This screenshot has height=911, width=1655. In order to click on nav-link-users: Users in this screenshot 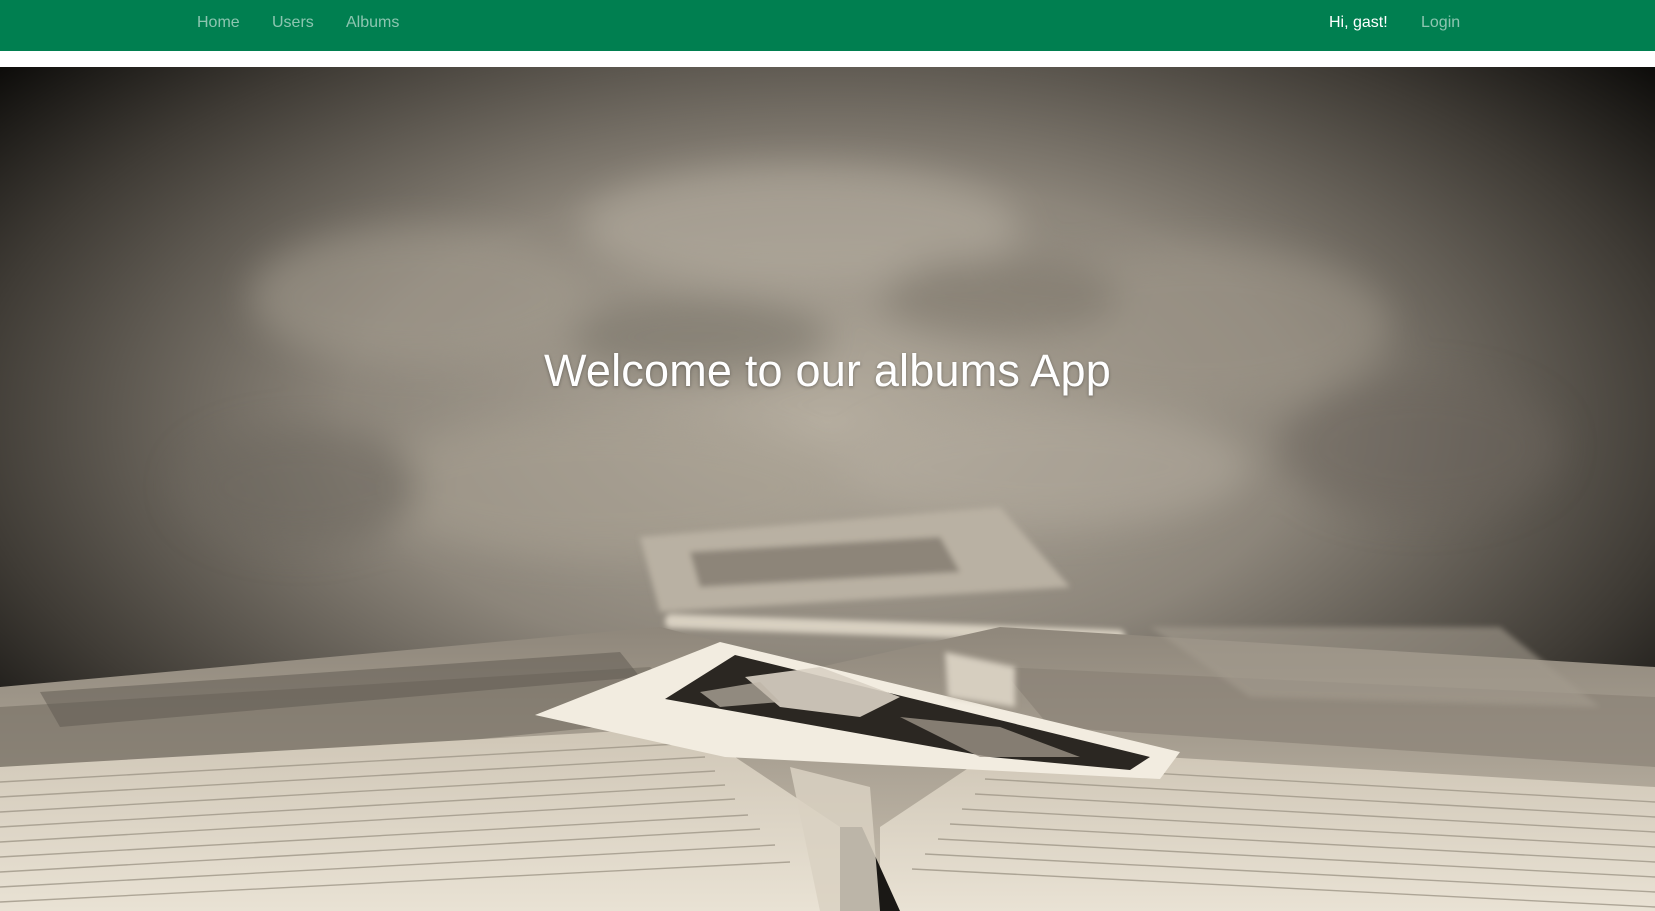, I will do `click(293, 23)`.